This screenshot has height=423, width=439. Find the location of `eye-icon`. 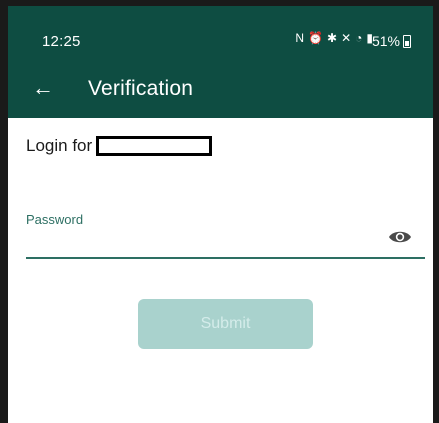

eye-icon is located at coordinates (400, 237).